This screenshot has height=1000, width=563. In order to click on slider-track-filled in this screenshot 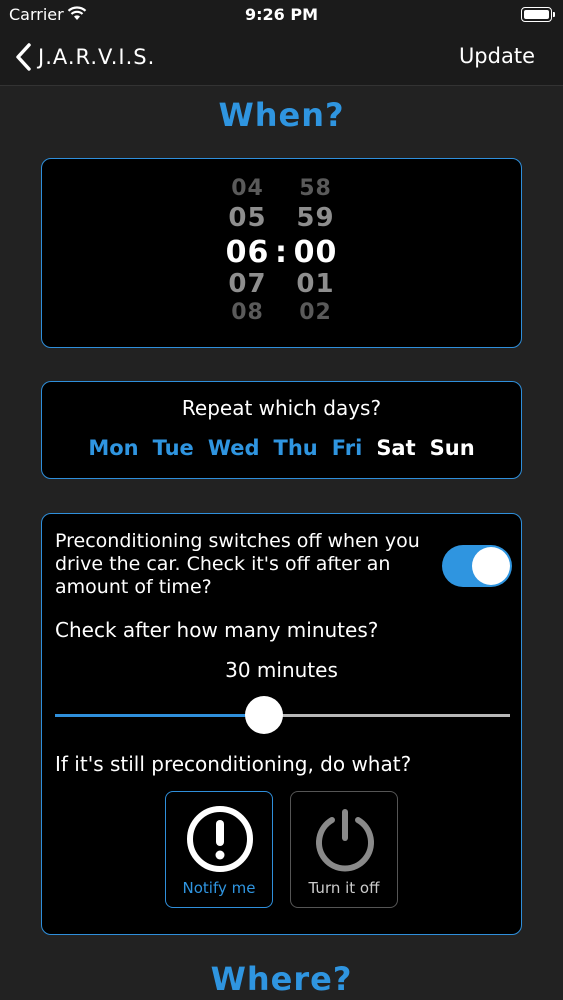, I will do `click(159, 715)`.